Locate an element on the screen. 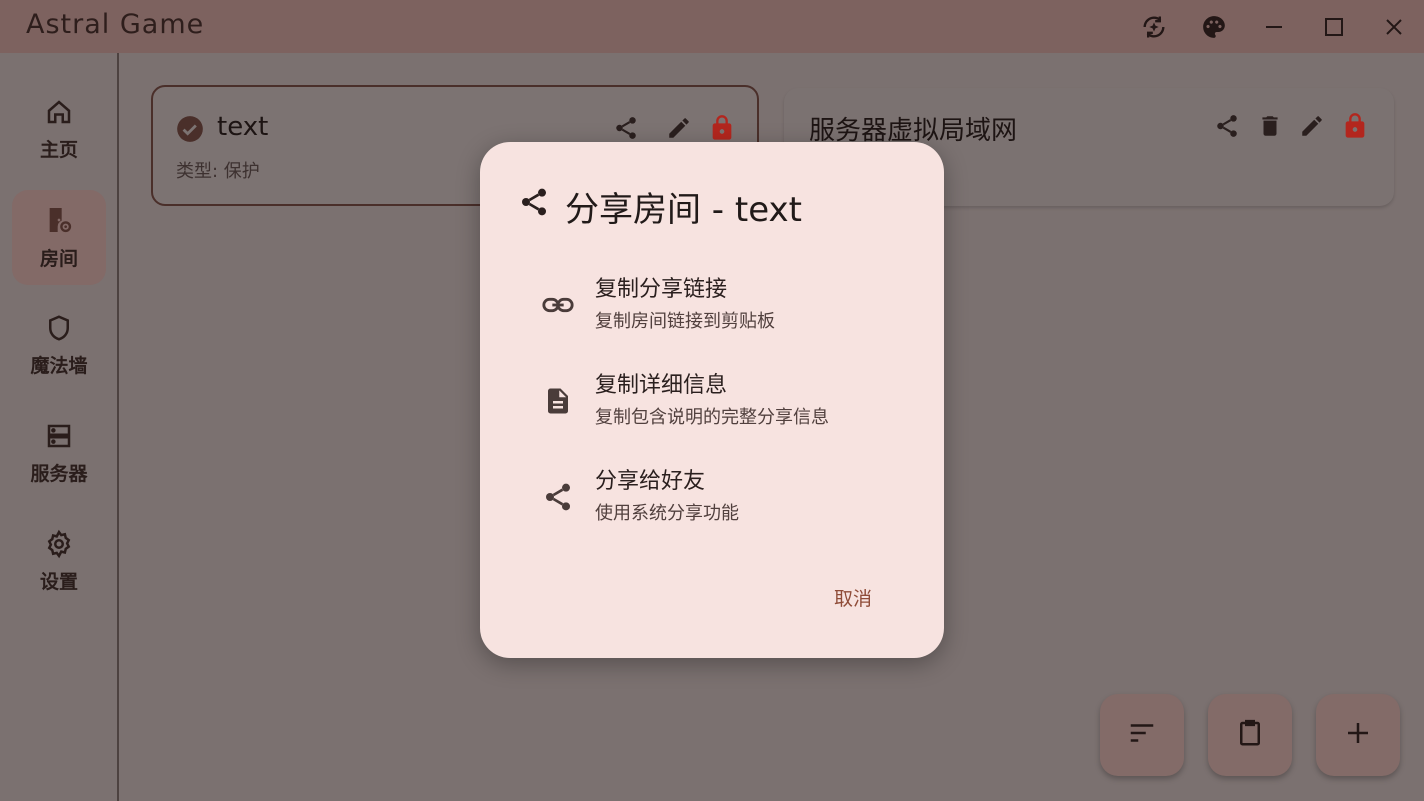 This screenshot has width=1424, height=801. sidebar-item-label: 服务器 is located at coordinates (59, 474).